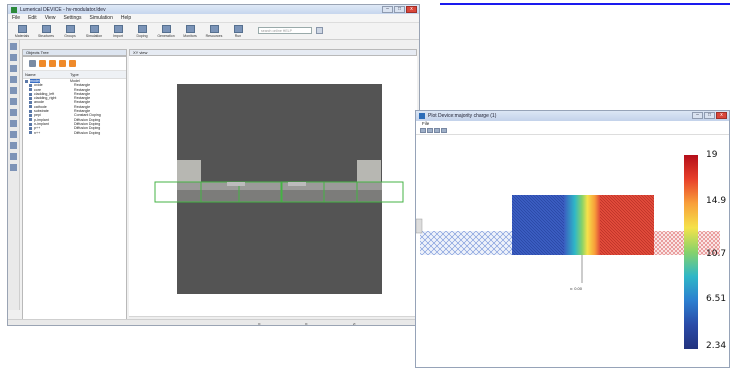  What do you see at coordinates (238, 31) in the screenshot?
I see `toolbar-button-run: Run` at bounding box center [238, 31].